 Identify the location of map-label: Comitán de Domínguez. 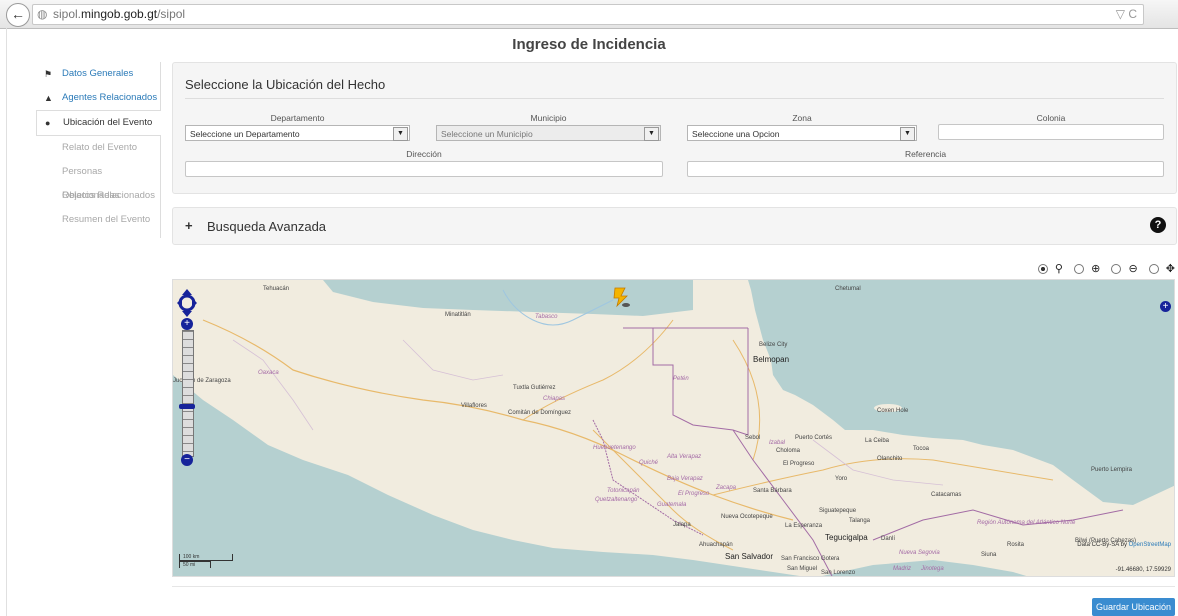
(540, 413).